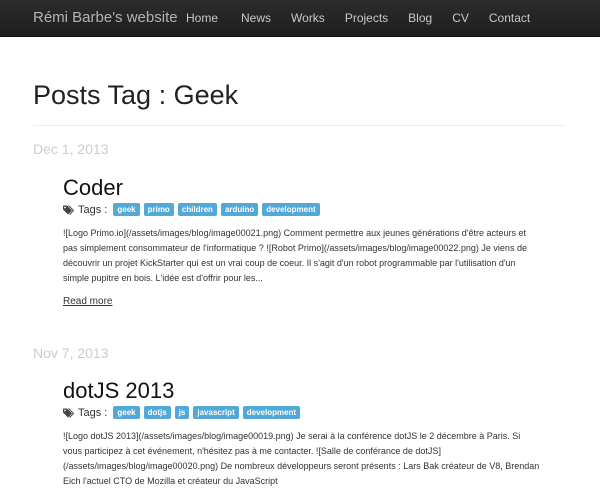 The image size is (600, 489). I want to click on nav-item-blog: Blog, so click(420, 18).